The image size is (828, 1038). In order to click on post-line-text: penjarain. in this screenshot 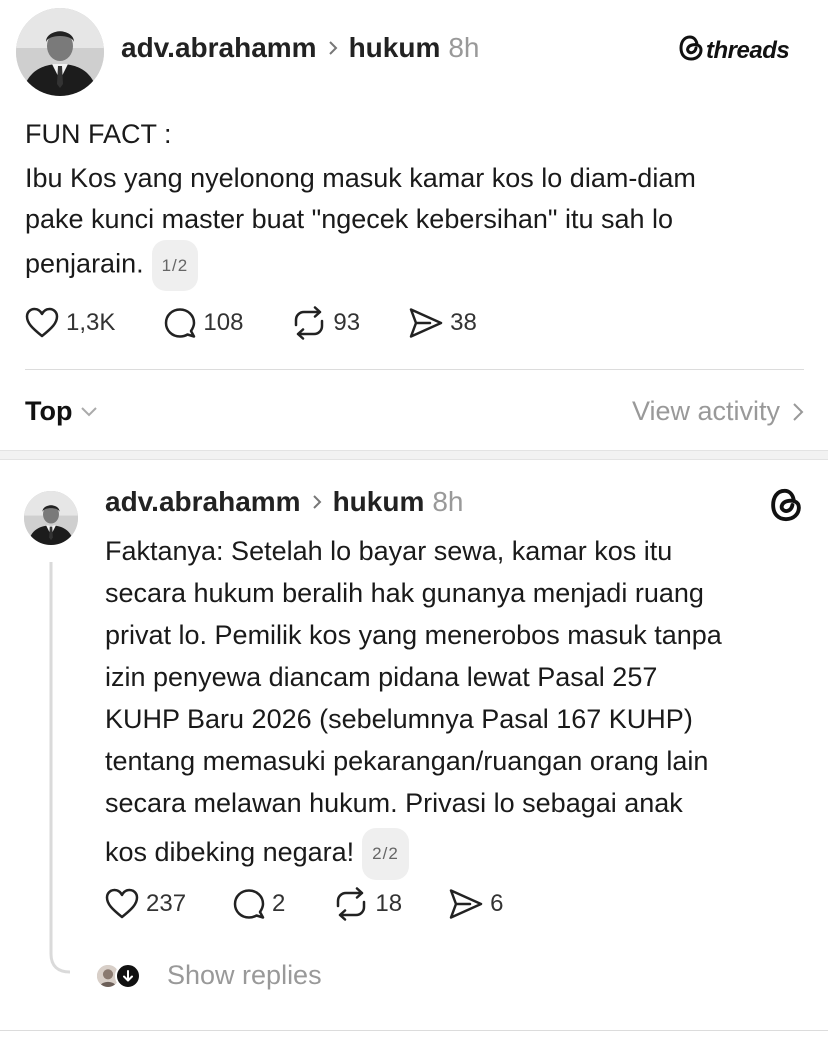, I will do `click(84, 263)`.